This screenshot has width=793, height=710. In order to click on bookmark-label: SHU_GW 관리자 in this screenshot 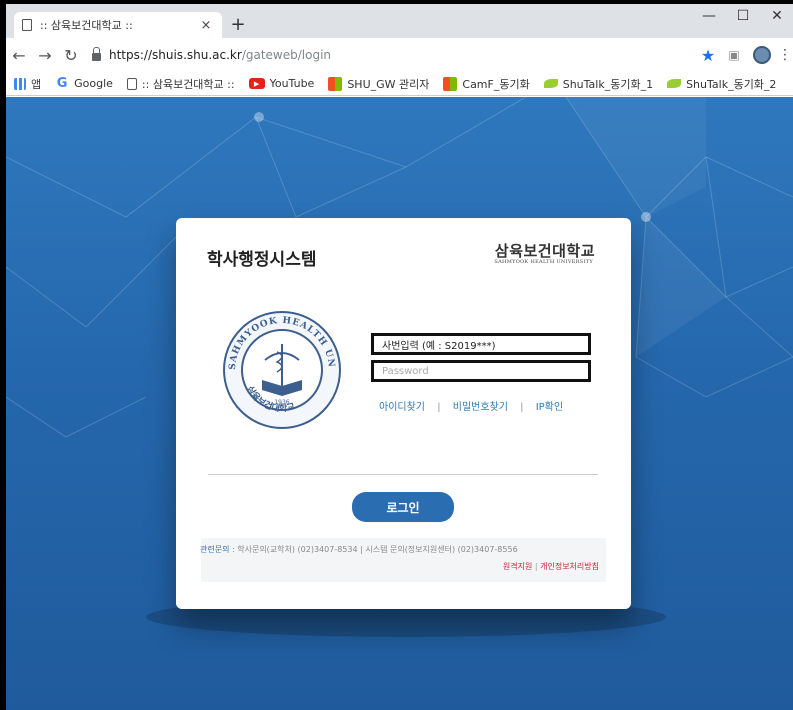, I will do `click(388, 84)`.